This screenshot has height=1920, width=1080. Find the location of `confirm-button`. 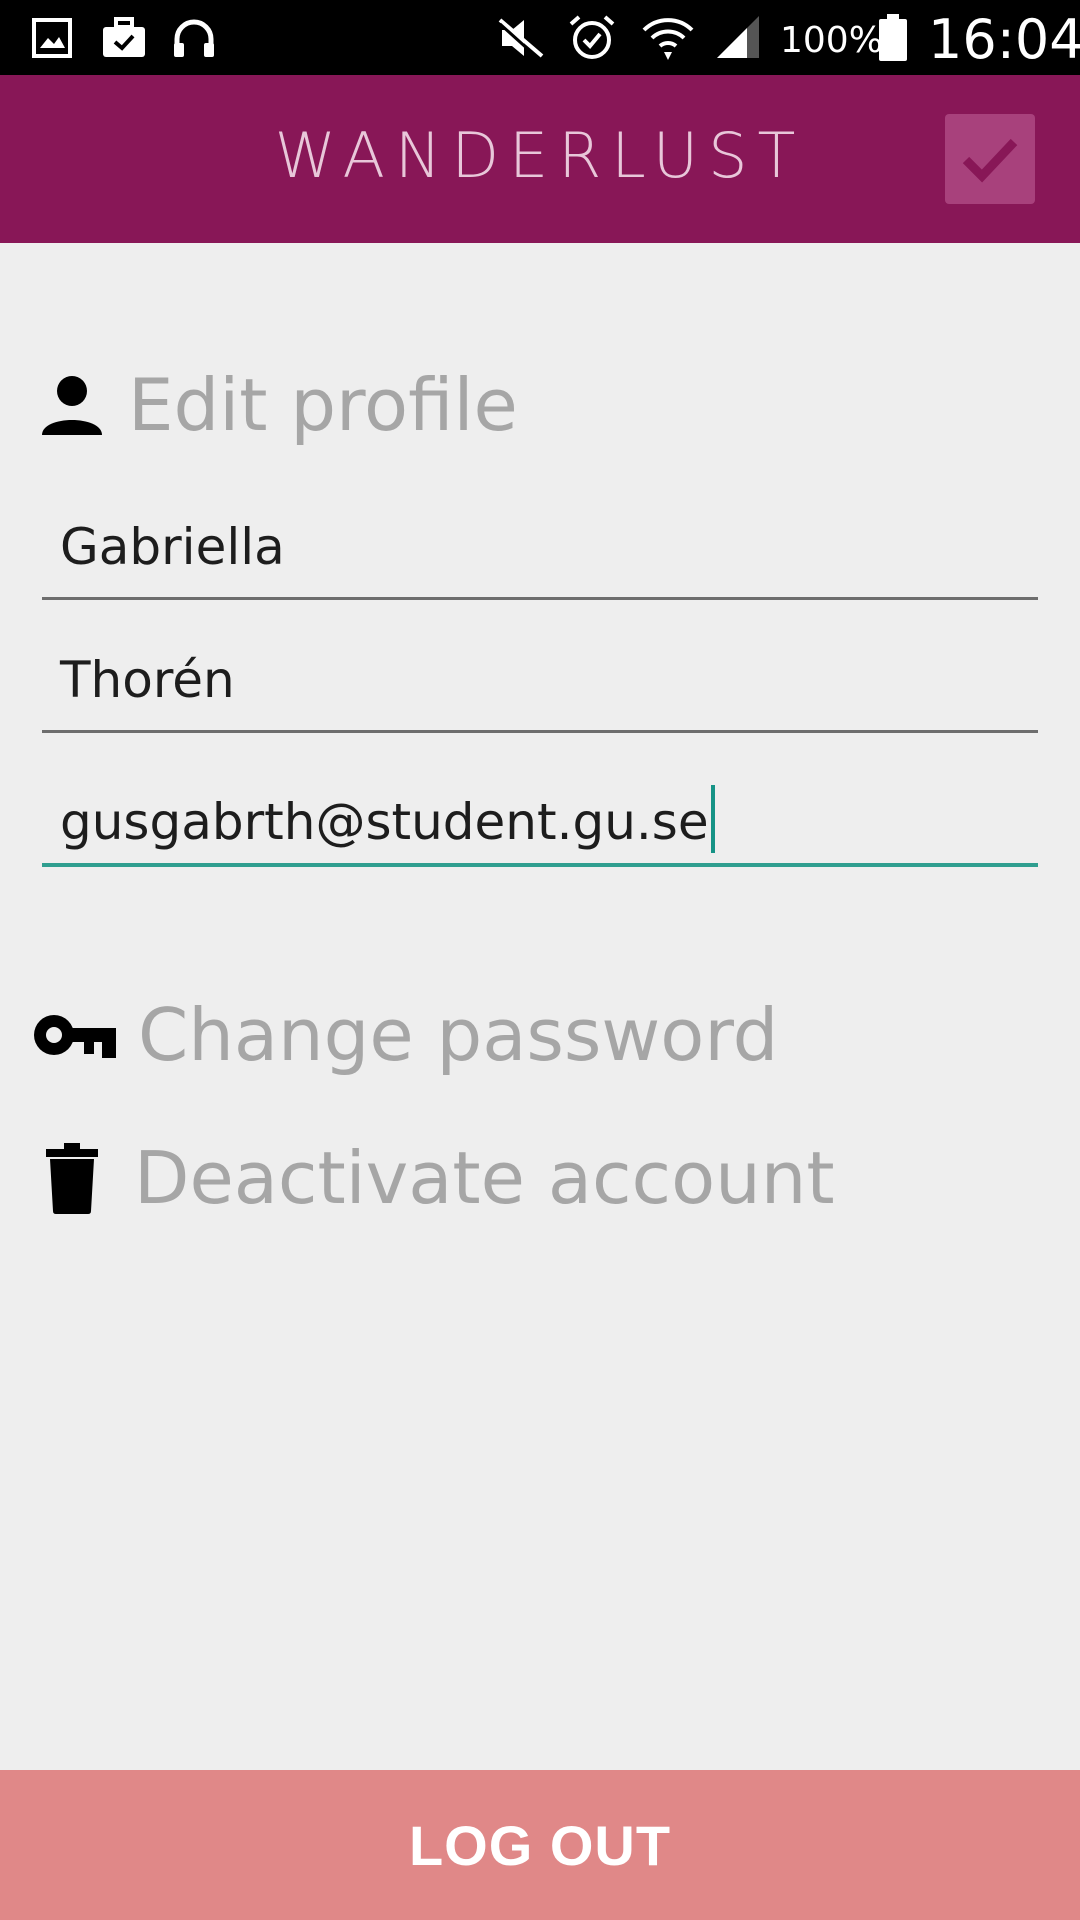

confirm-button is located at coordinates (990, 159).